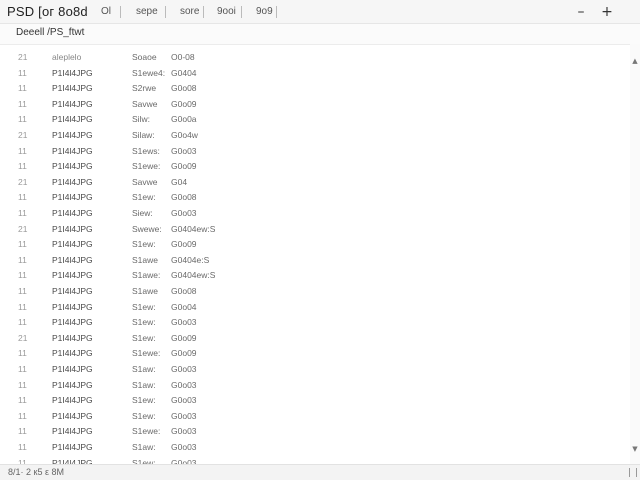  What do you see at coordinates (144, 57) in the screenshot?
I see `header-size: Sоаое` at bounding box center [144, 57].